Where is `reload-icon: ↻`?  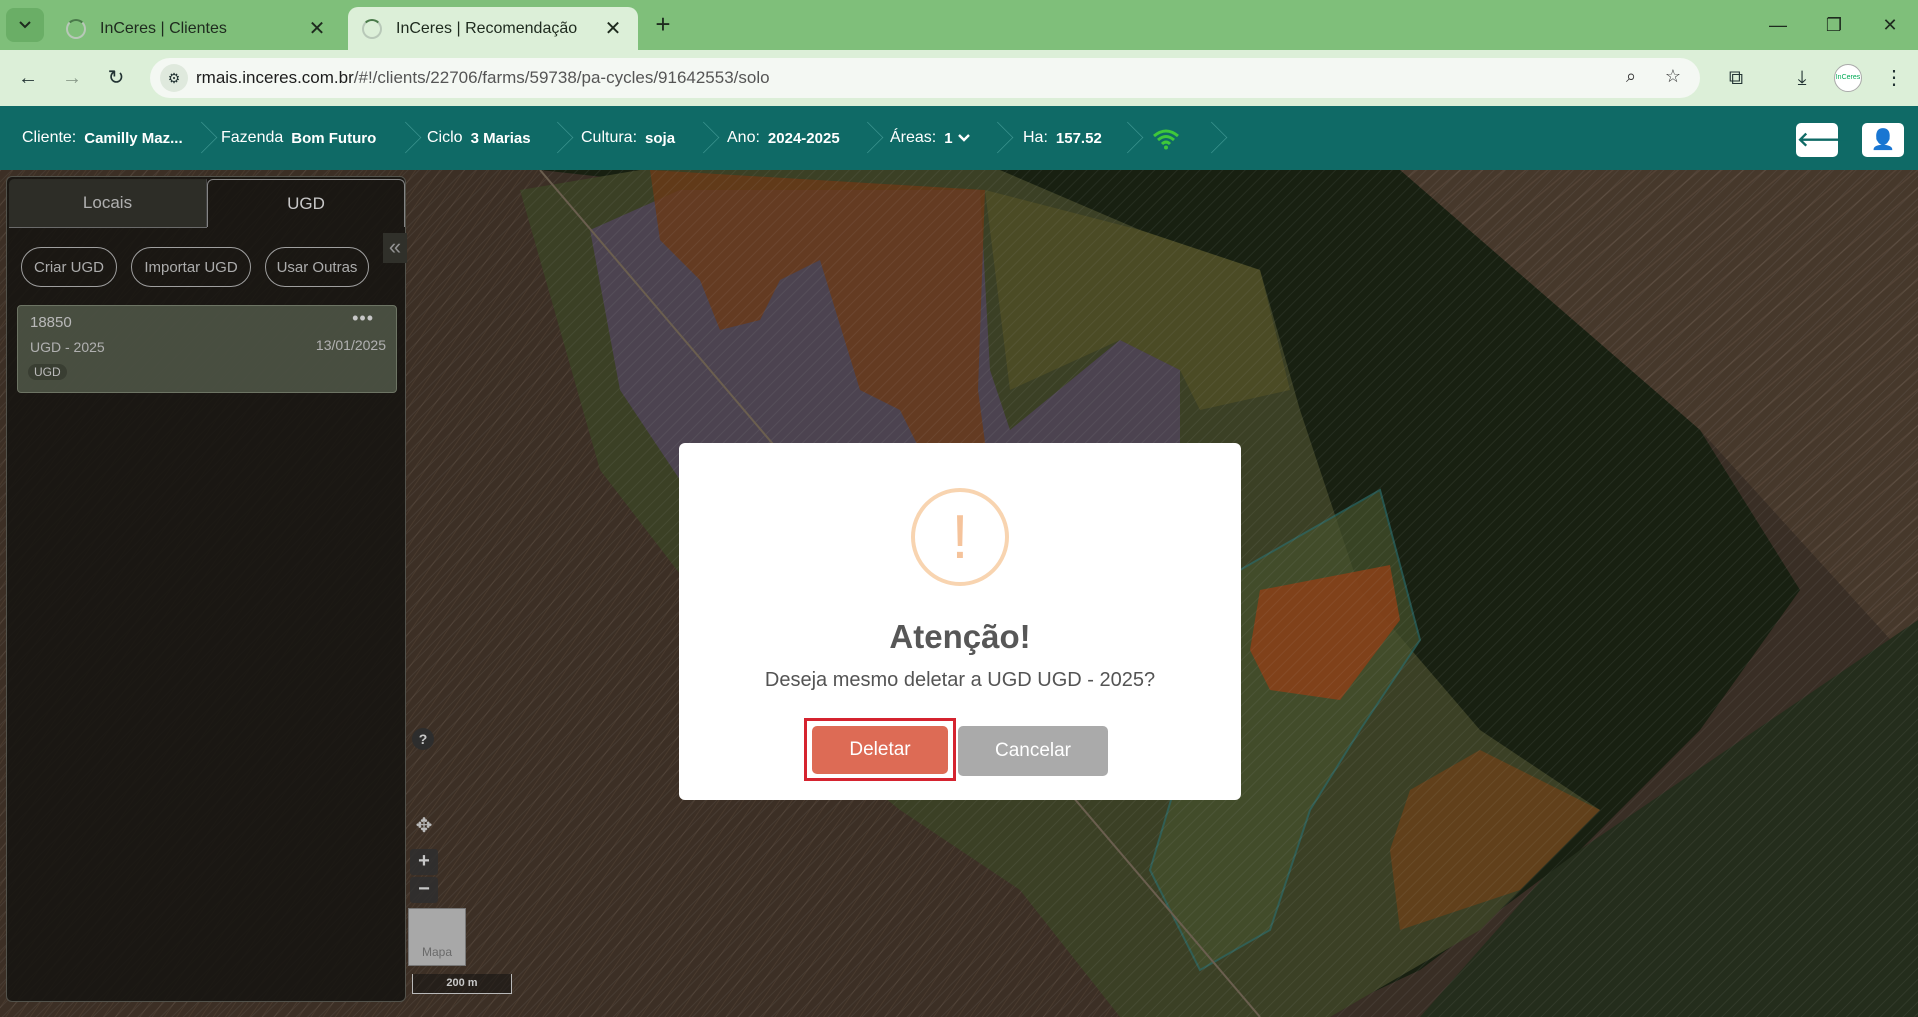 reload-icon: ↻ is located at coordinates (116, 78).